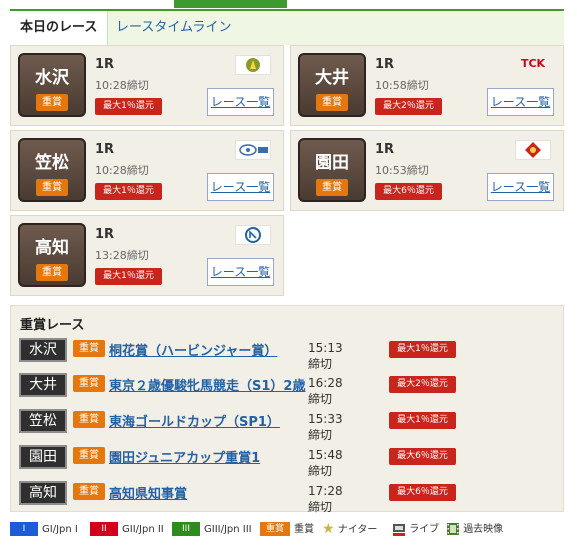 This screenshot has width=577, height=551. I want to click on race-name-link: 東海ゴールドカップ（SP1）, so click(194, 420).